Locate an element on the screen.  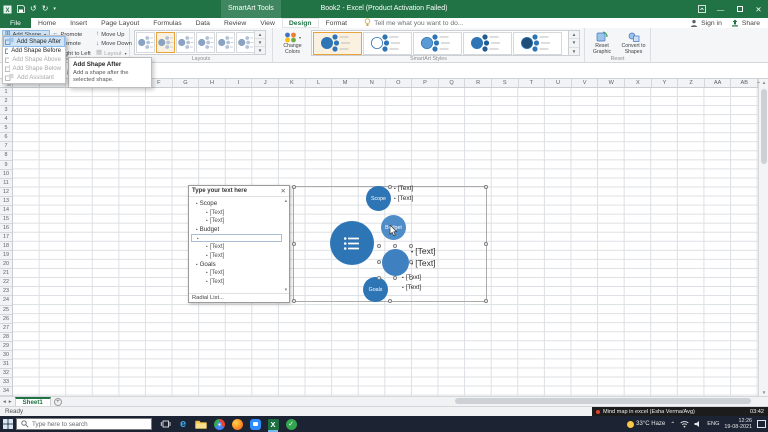
column-header-j: J is located at coordinates (266, 83).